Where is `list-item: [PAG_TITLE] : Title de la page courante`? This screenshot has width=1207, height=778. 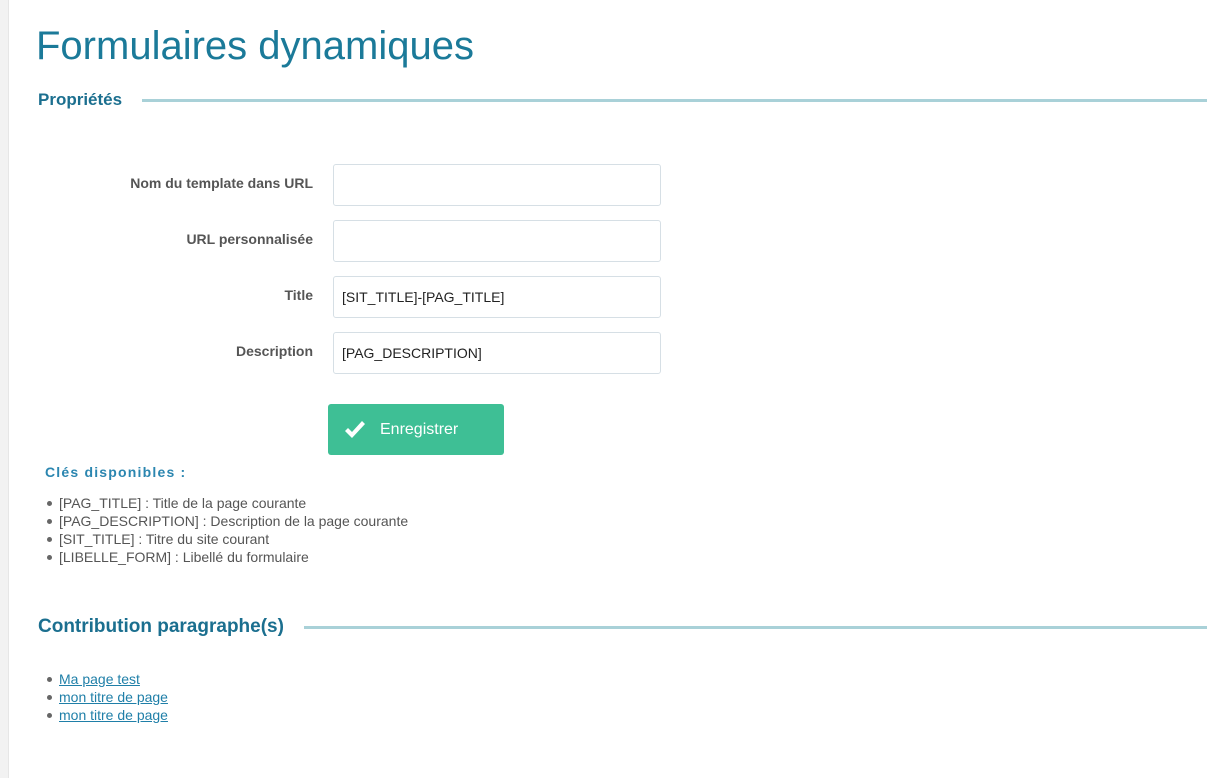
list-item: [PAG_TITLE] : Title de la page courante is located at coordinates (227, 503).